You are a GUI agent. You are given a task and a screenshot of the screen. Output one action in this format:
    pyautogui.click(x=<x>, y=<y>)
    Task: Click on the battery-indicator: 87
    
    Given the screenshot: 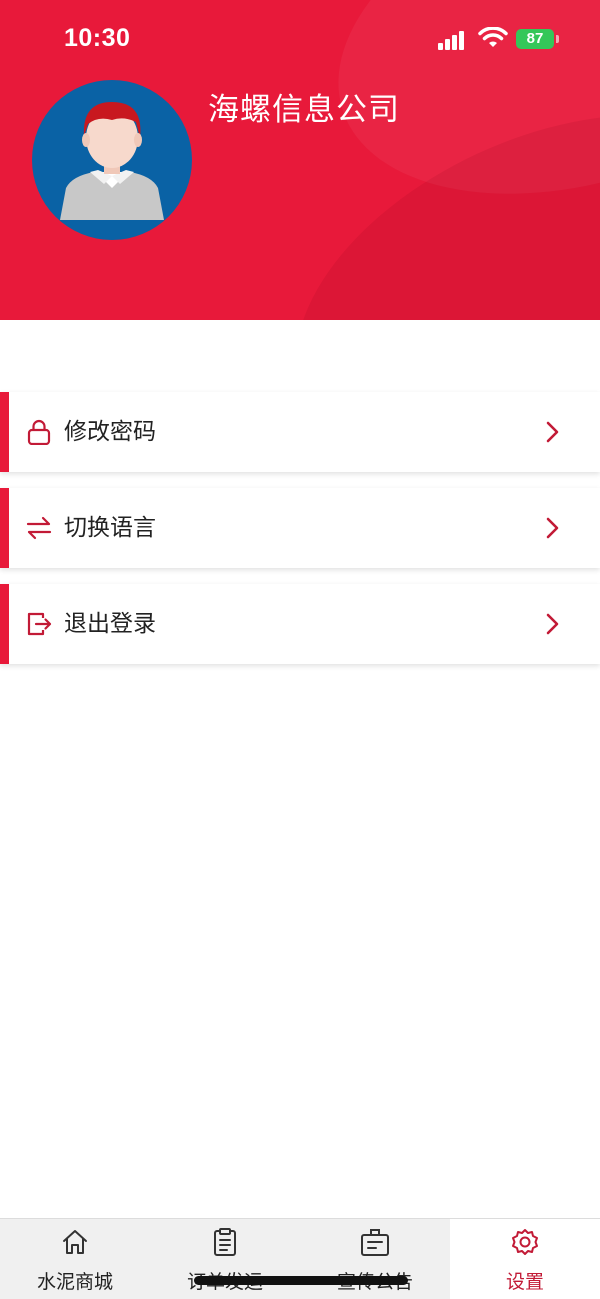 What is the action you would take?
    pyautogui.click(x=535, y=39)
    